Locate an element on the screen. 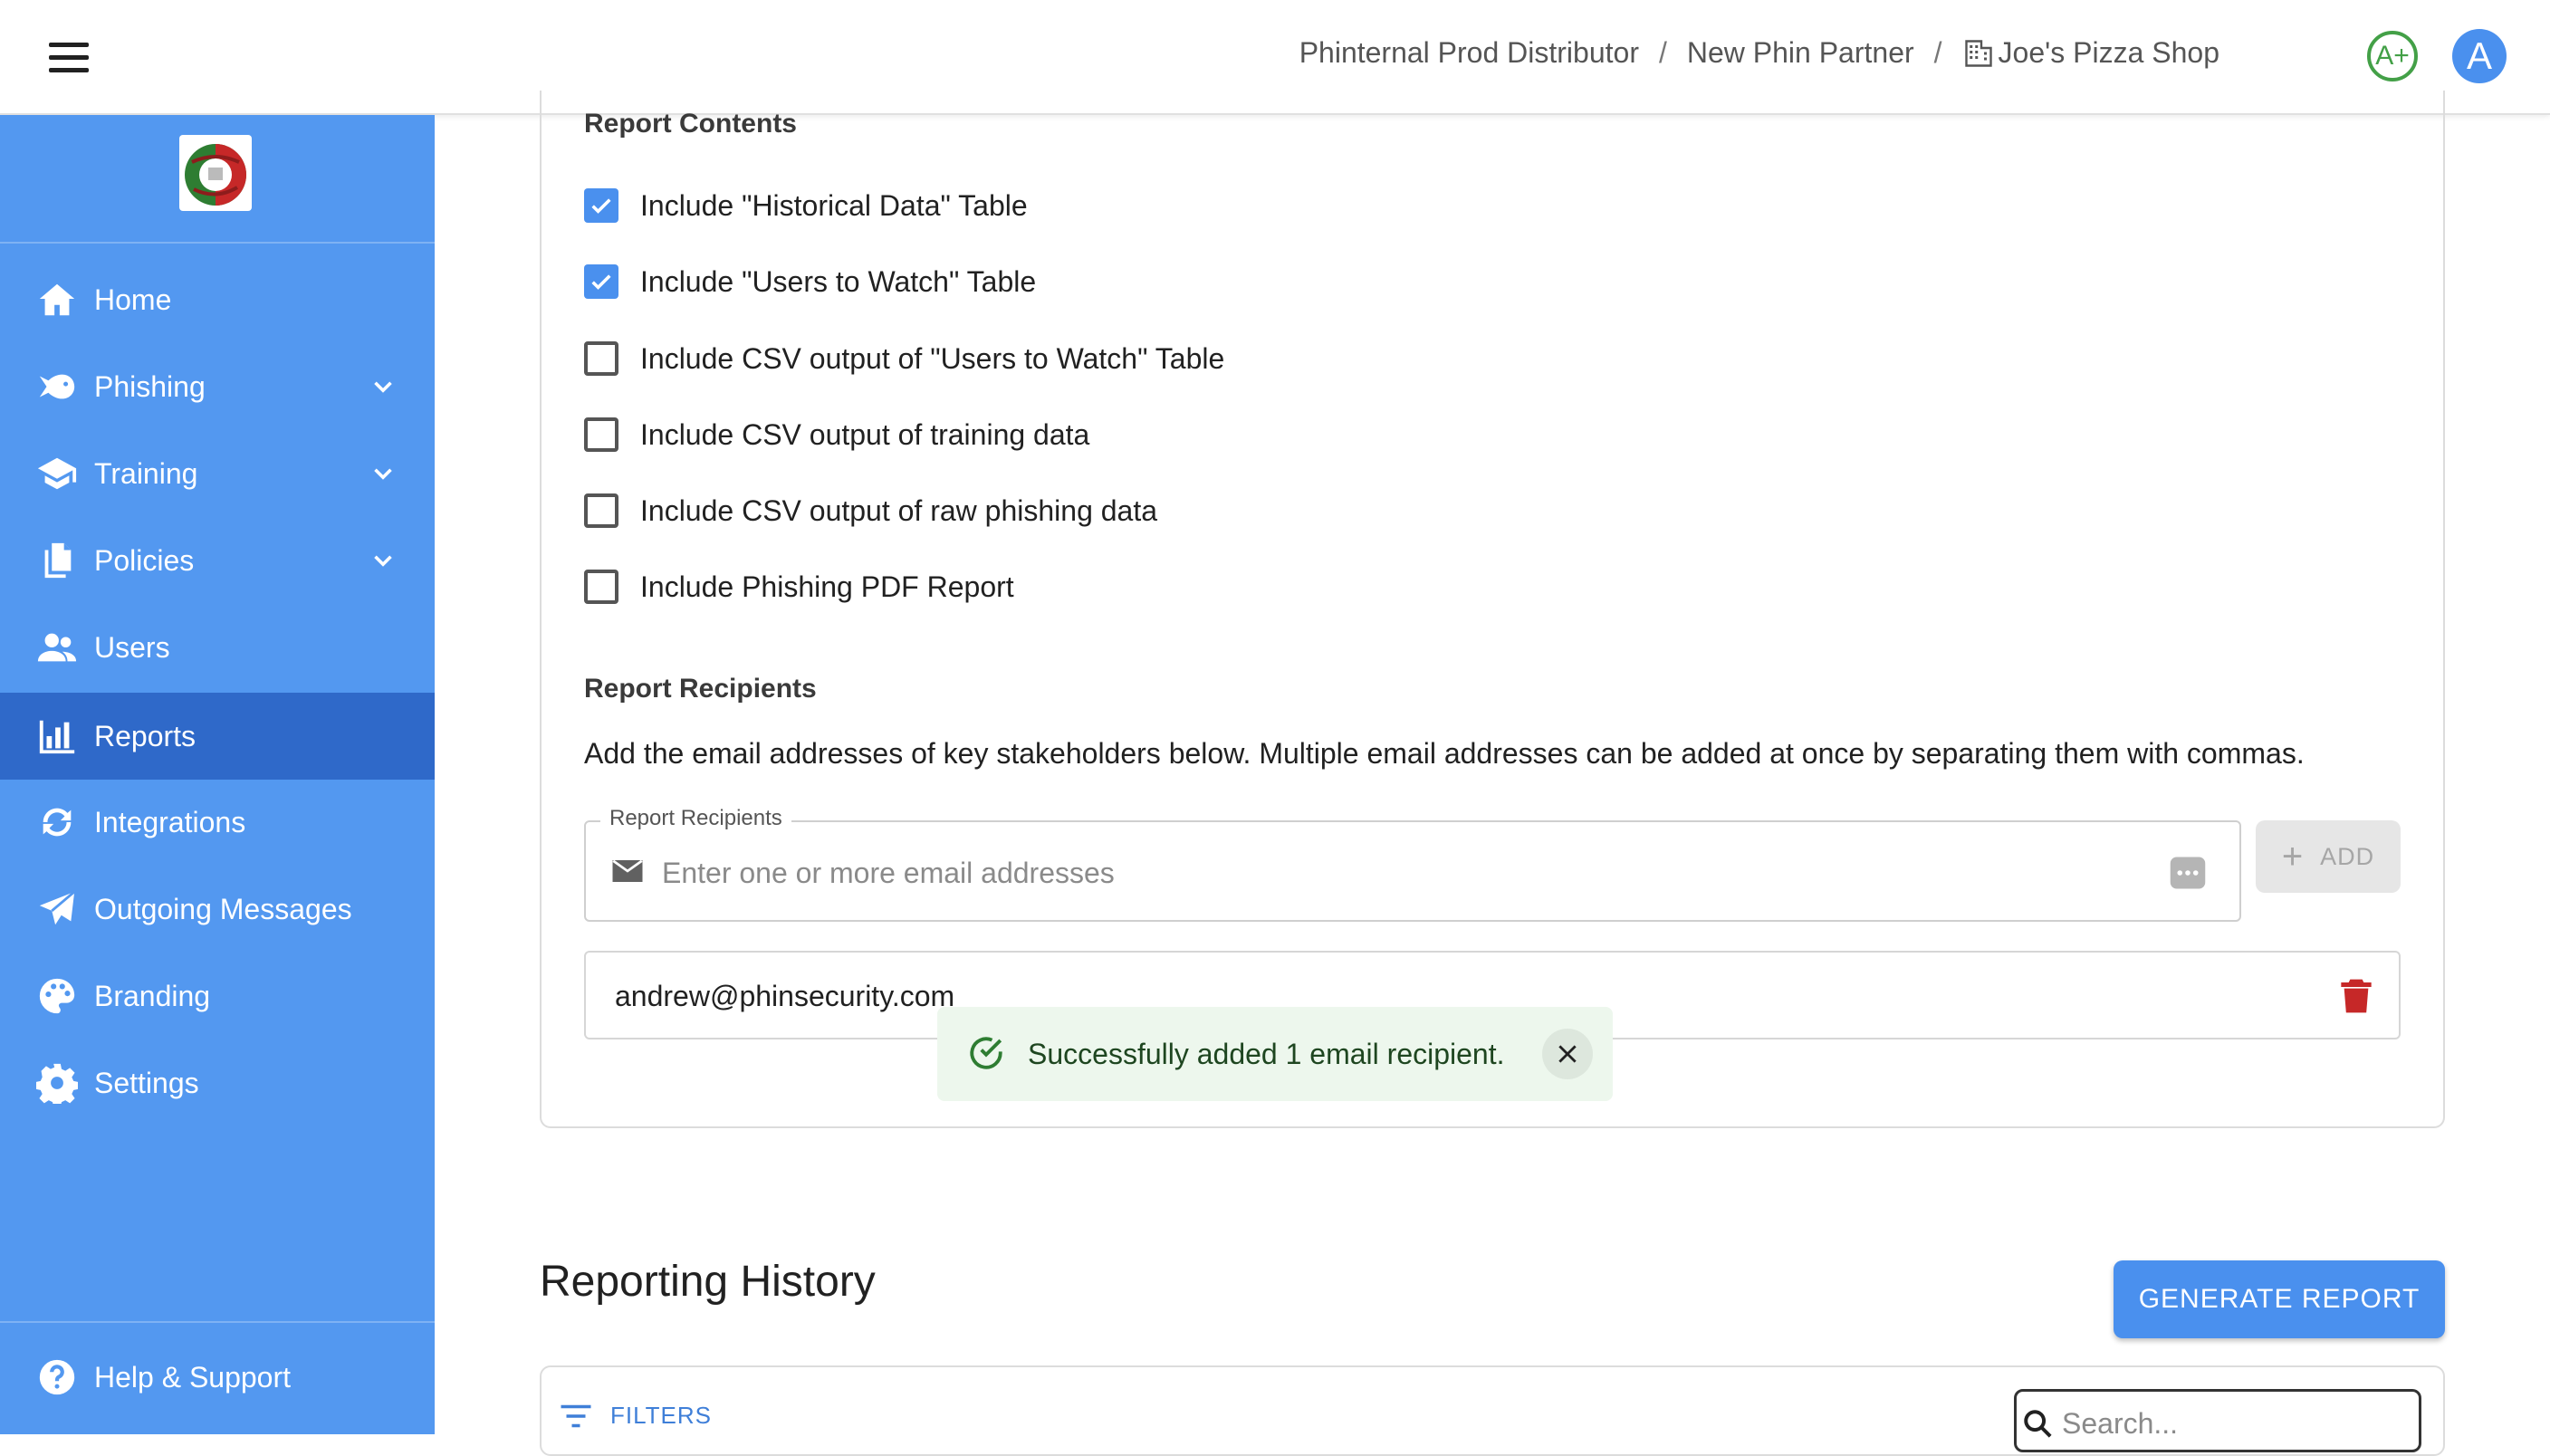  close-icon is located at coordinates (1567, 1054).